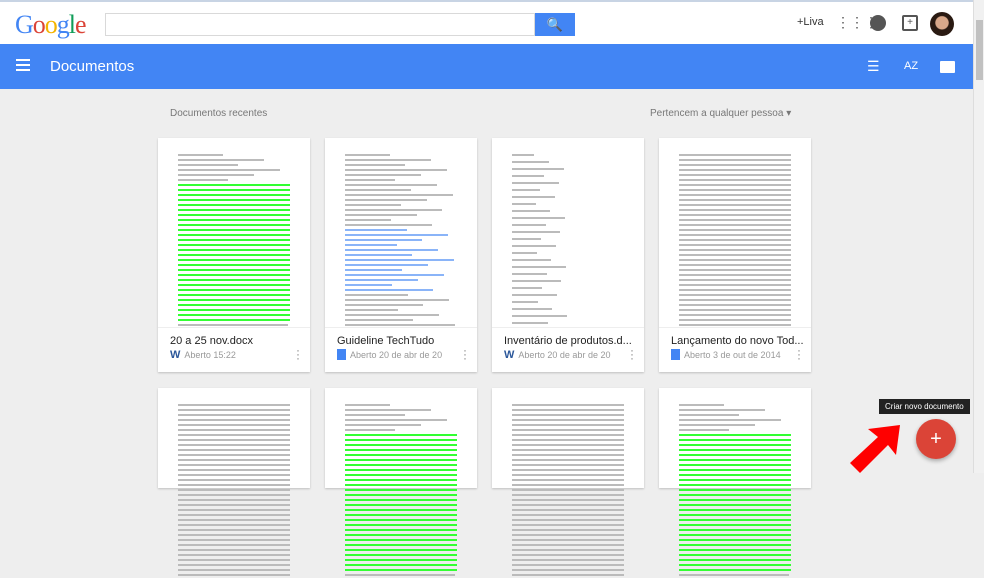 This screenshot has width=984, height=578. What do you see at coordinates (234, 338) in the screenshot?
I see `document-name: 20 a 25 nov.docx` at bounding box center [234, 338].